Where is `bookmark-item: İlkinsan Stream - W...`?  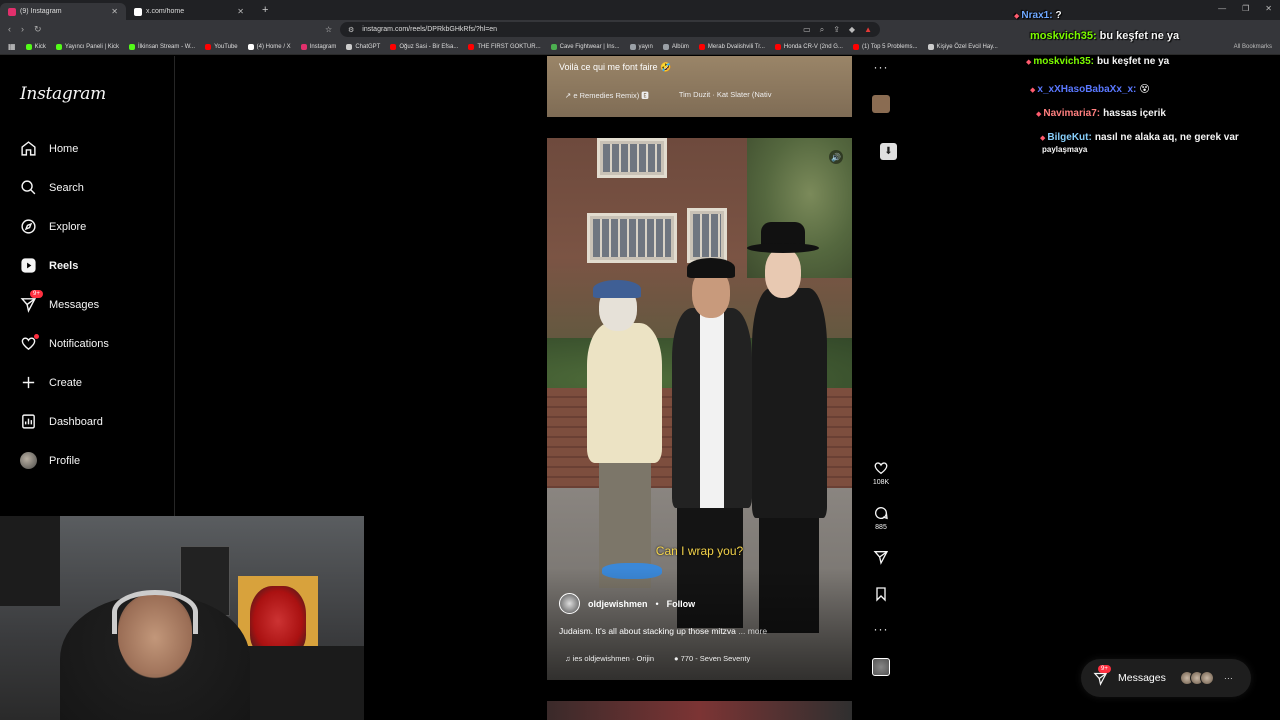 bookmark-item: İlkinsan Stream - W... is located at coordinates (162, 46).